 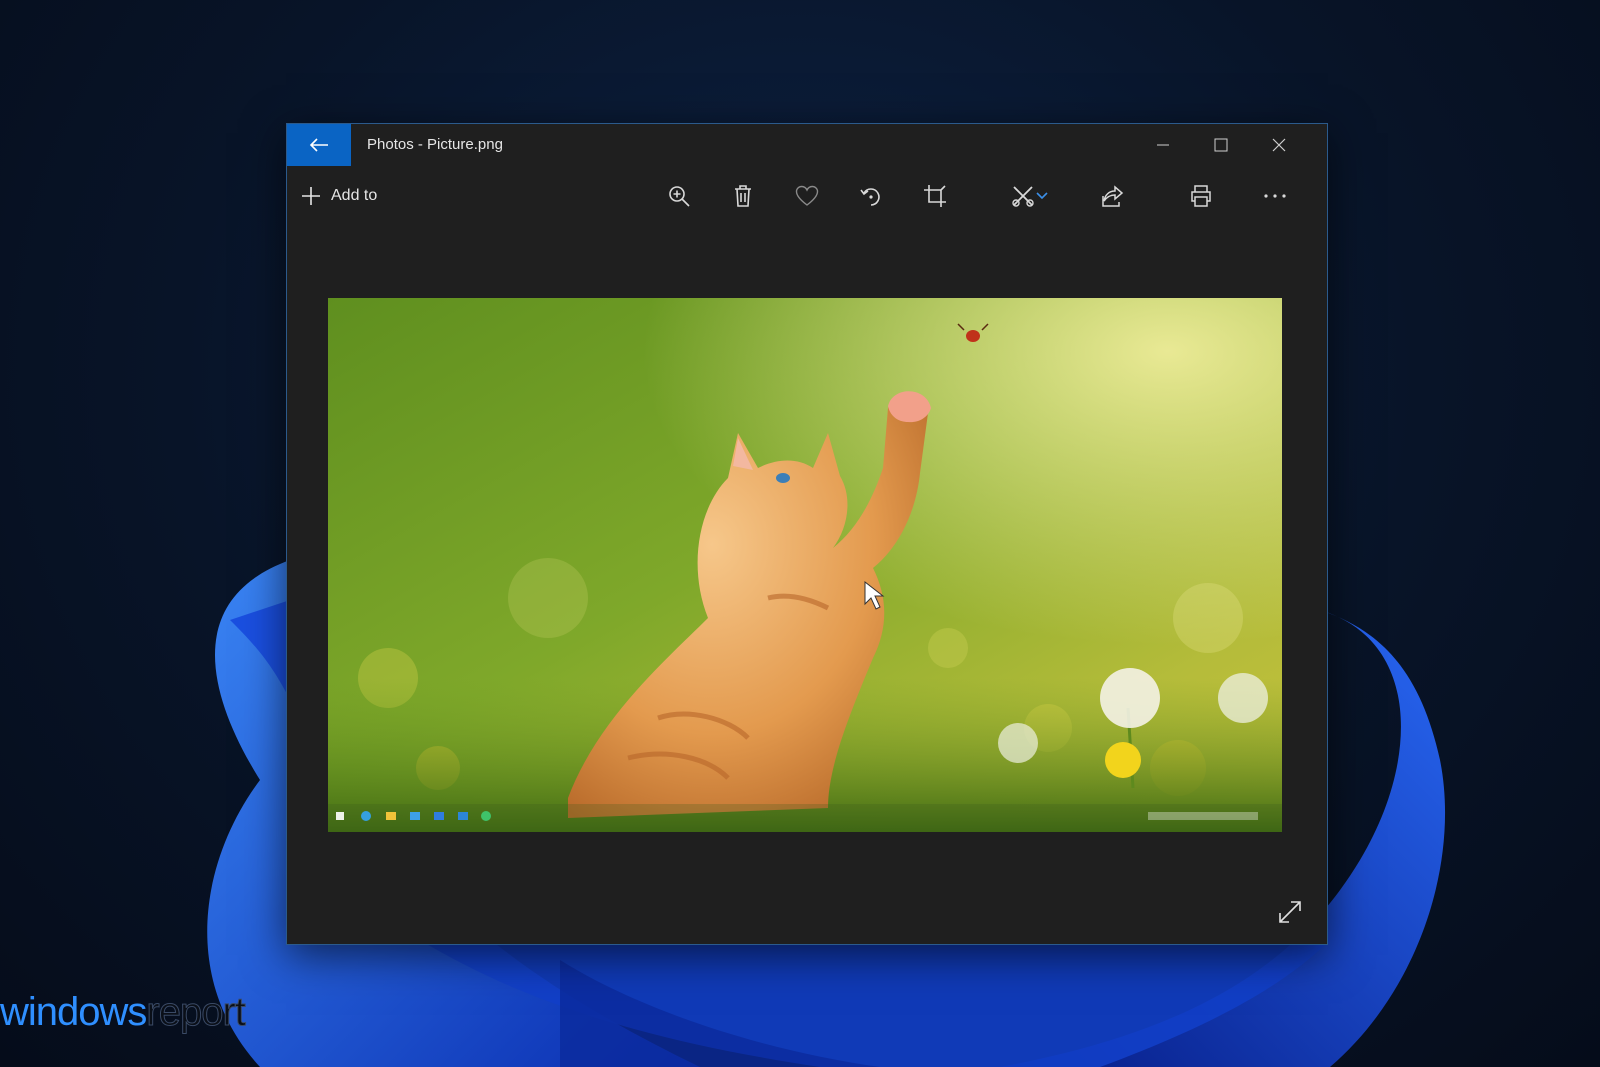 I want to click on arrow-left-icon, so click(x=318, y=145).